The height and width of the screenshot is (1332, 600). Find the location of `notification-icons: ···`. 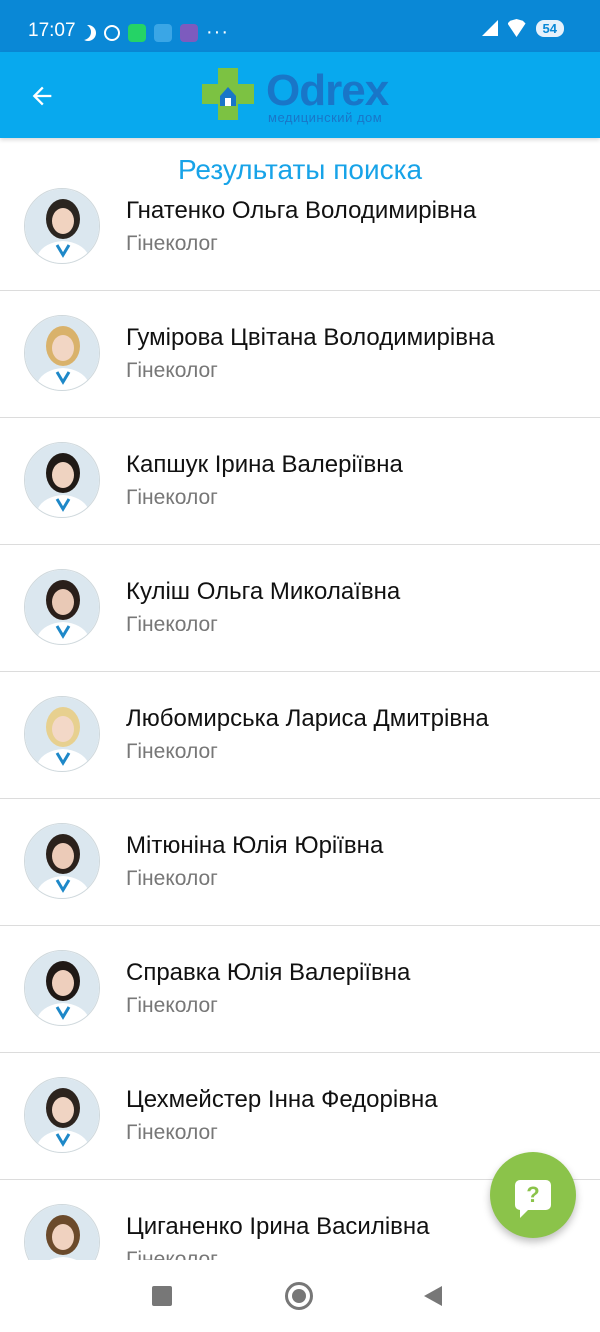

notification-icons: ··· is located at coordinates (154, 32).